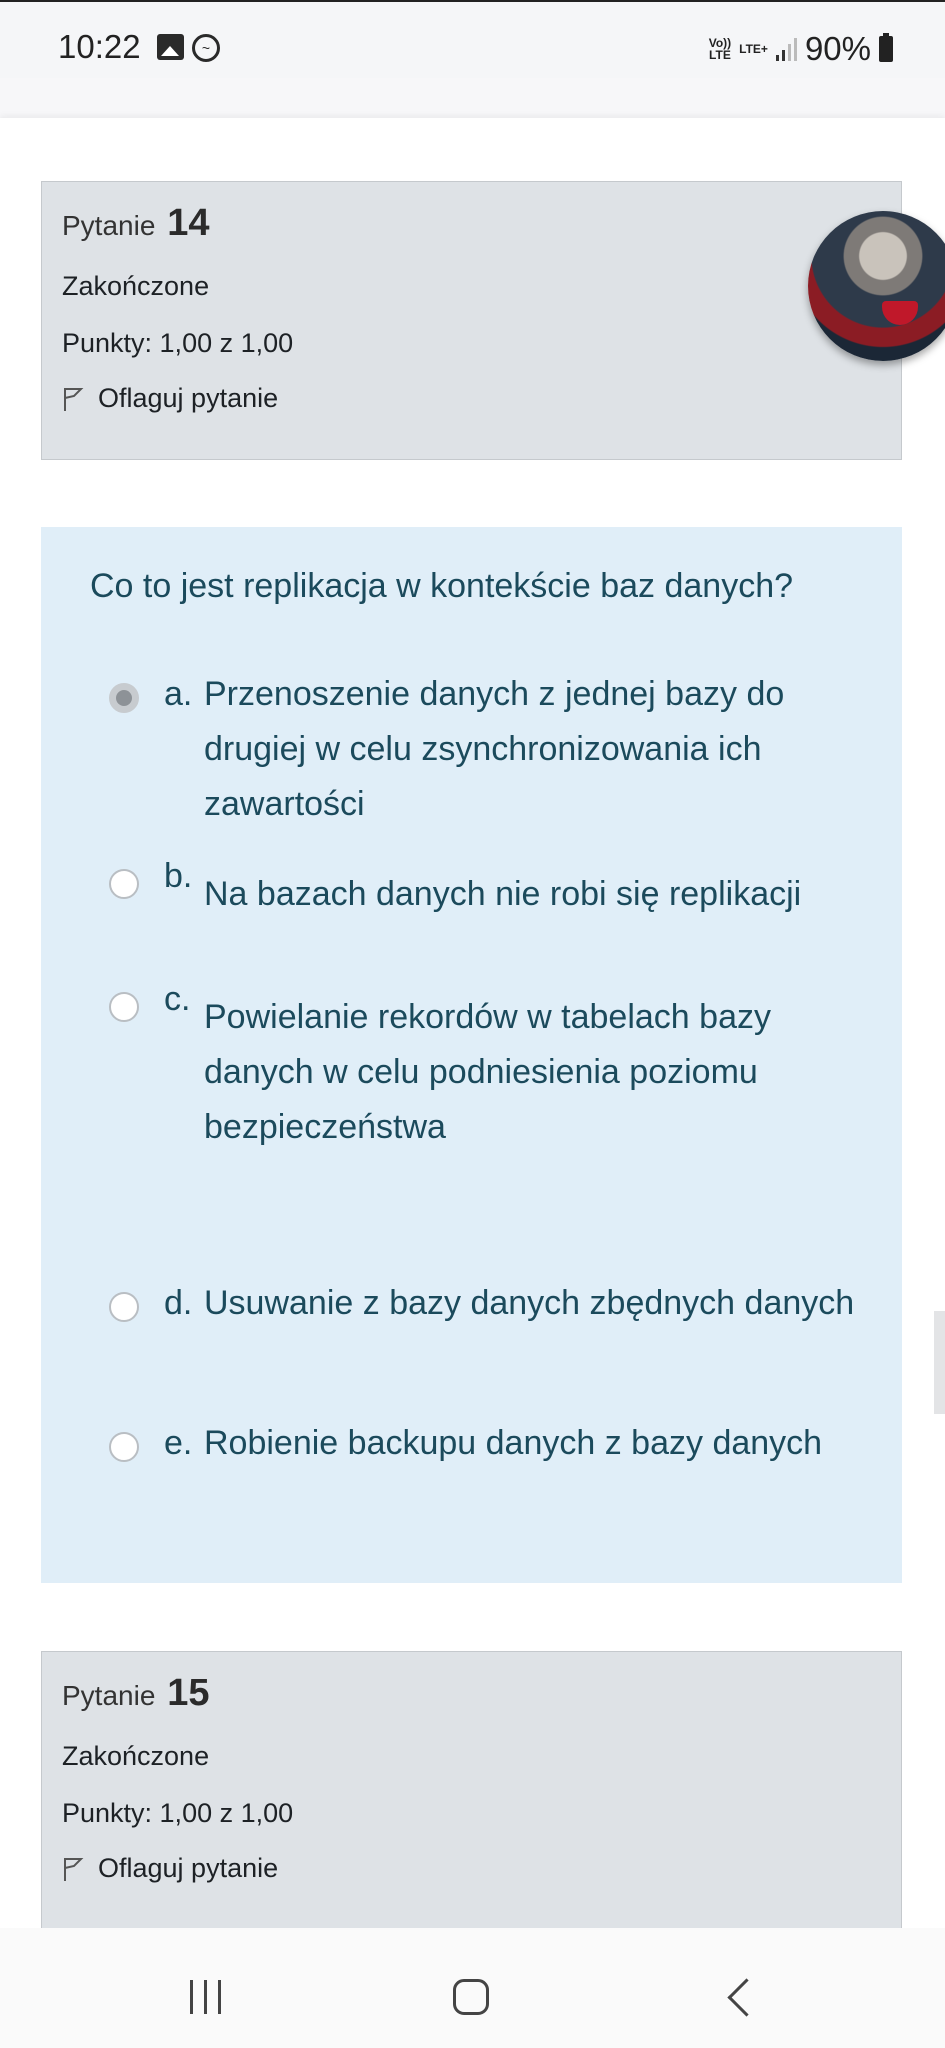  I want to click on battery-icon, so click(886, 47).